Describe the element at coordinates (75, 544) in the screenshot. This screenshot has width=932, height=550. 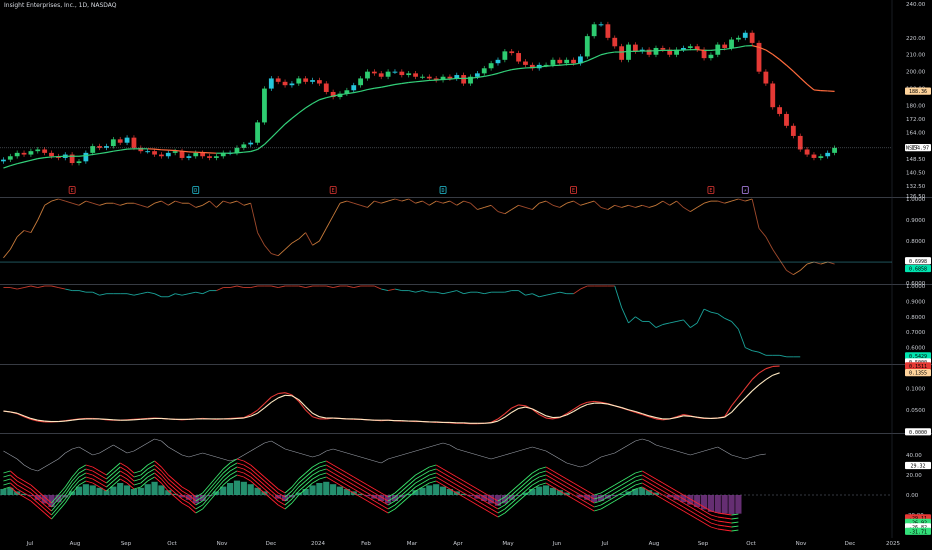
I see `x-tick-label: Aug` at that location.